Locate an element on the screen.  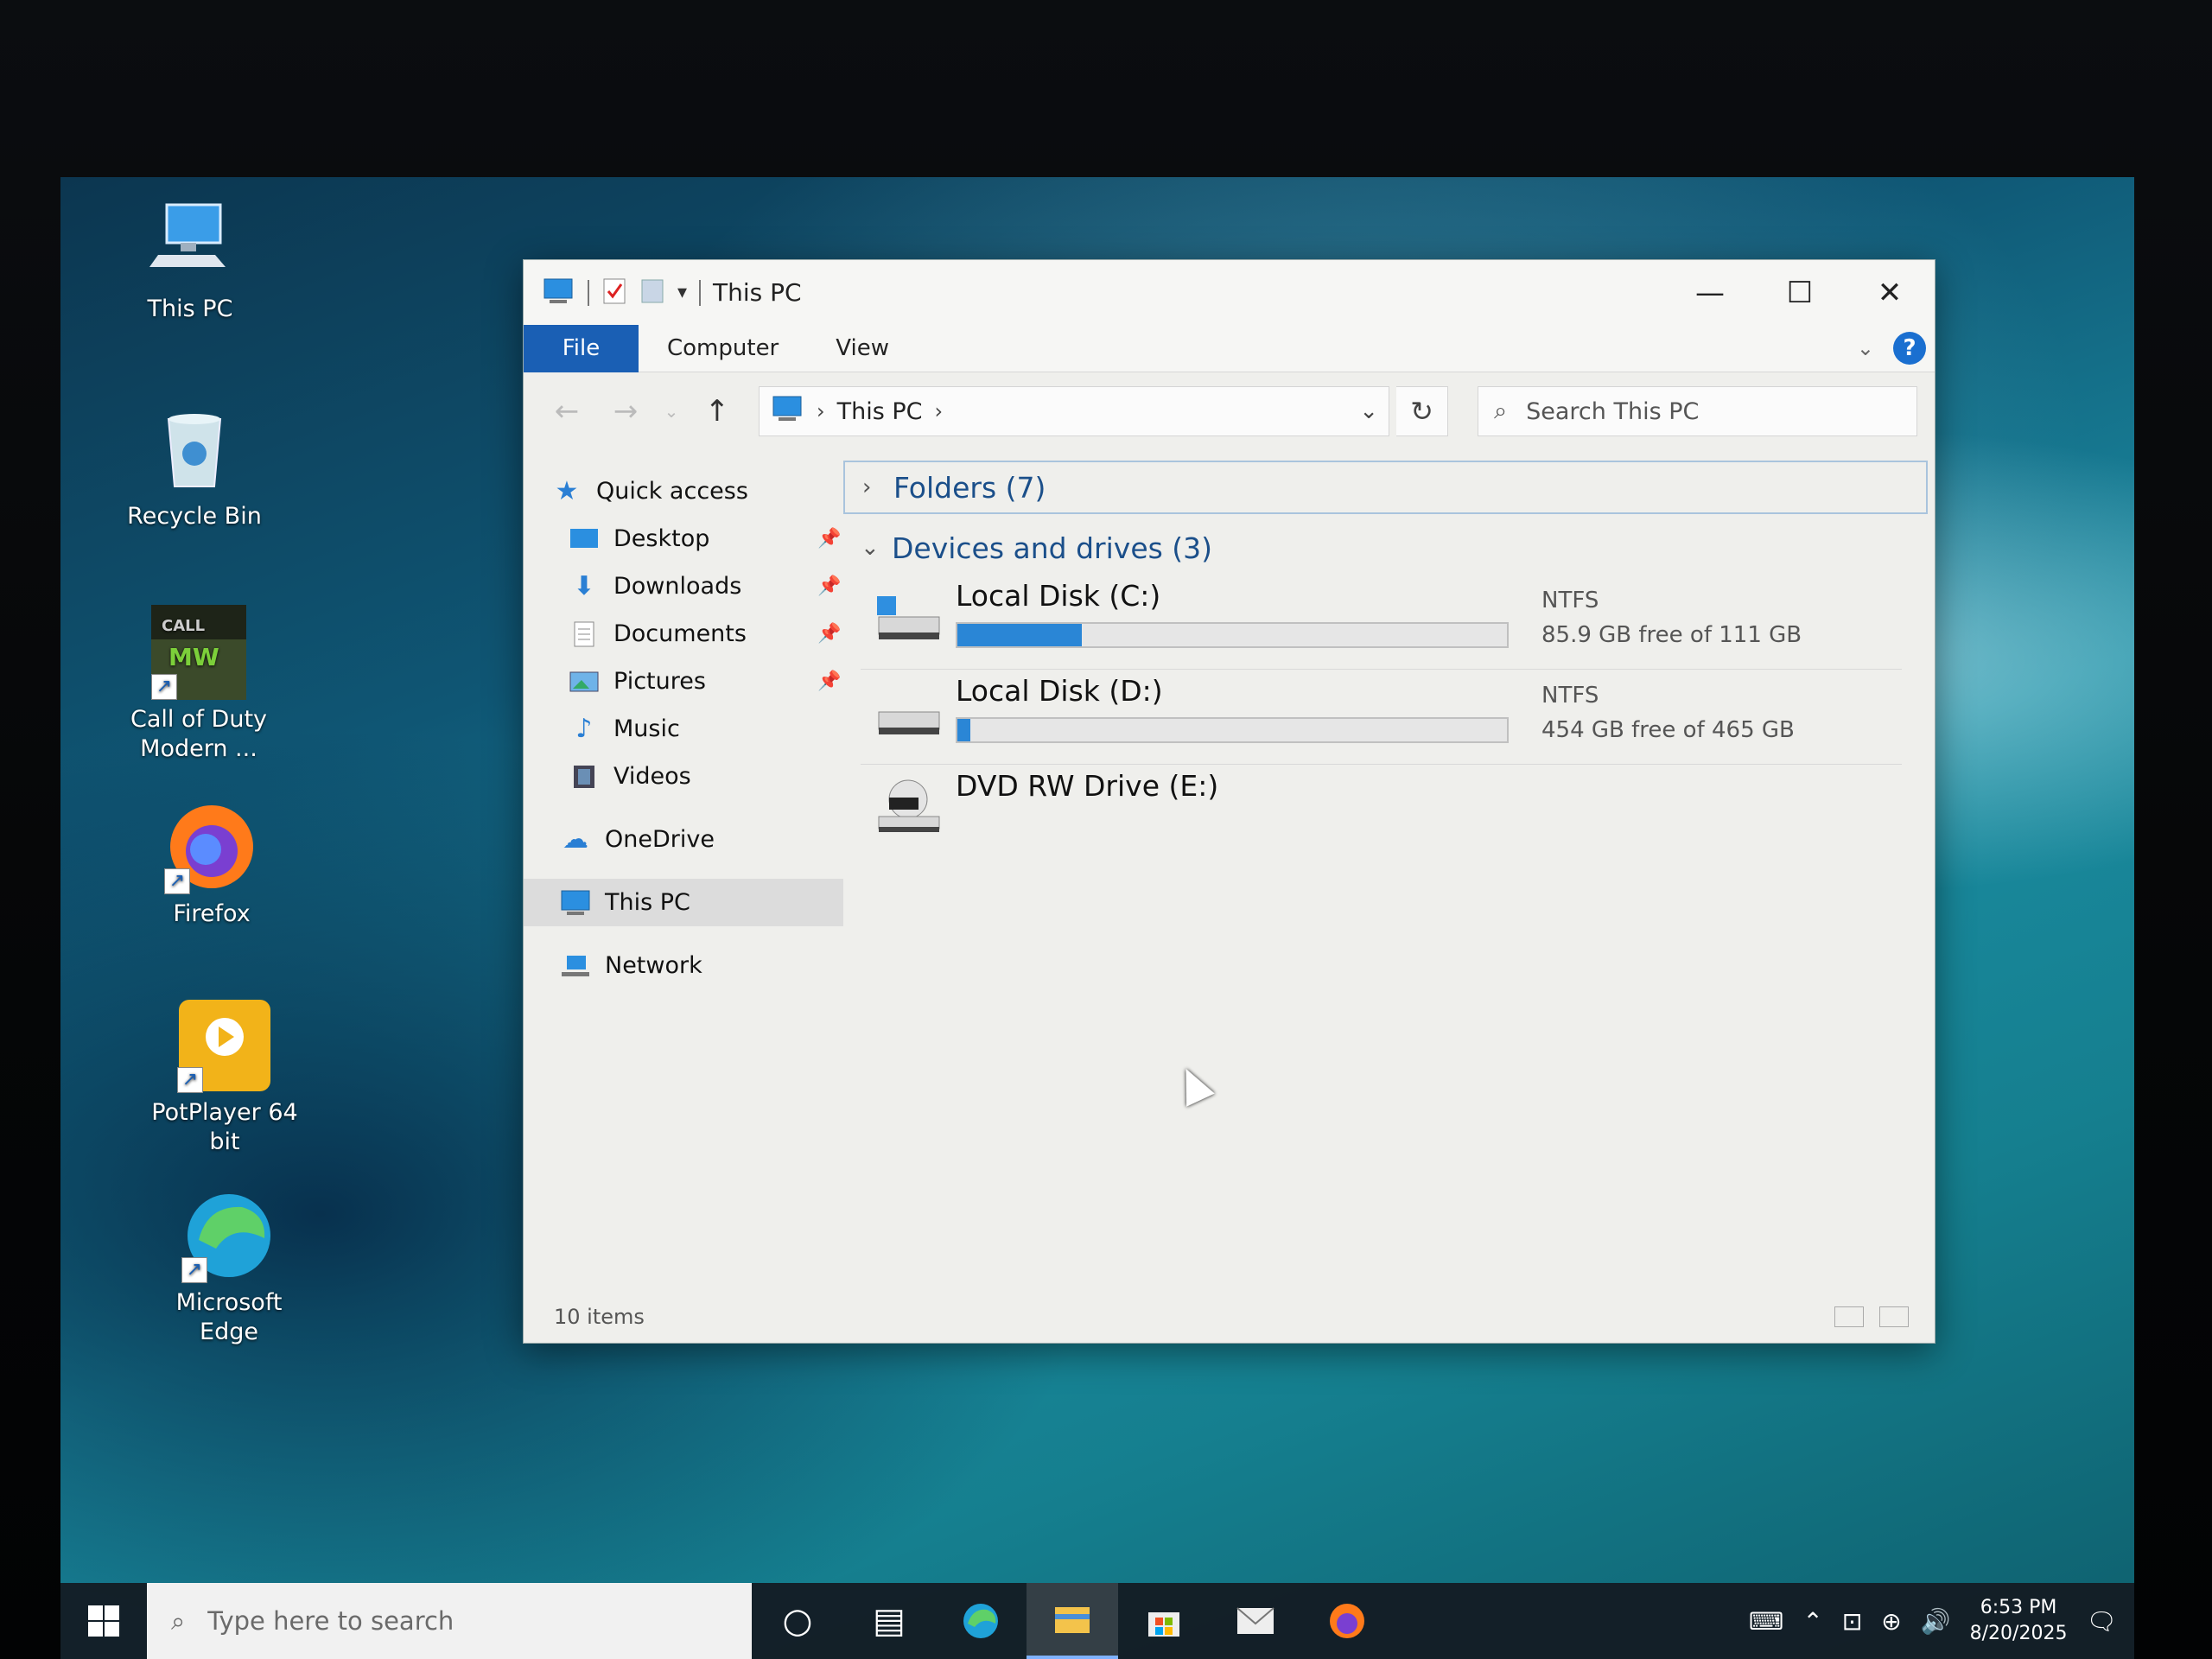
edge-taskbar-icon is located at coordinates (981, 1621).